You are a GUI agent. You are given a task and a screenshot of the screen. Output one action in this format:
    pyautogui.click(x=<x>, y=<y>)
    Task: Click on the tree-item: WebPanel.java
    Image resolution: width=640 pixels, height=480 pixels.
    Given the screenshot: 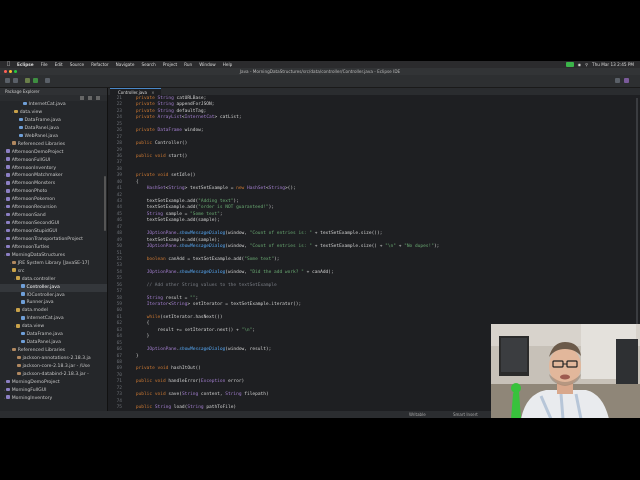 What is the action you would take?
    pyautogui.click(x=53, y=137)
    